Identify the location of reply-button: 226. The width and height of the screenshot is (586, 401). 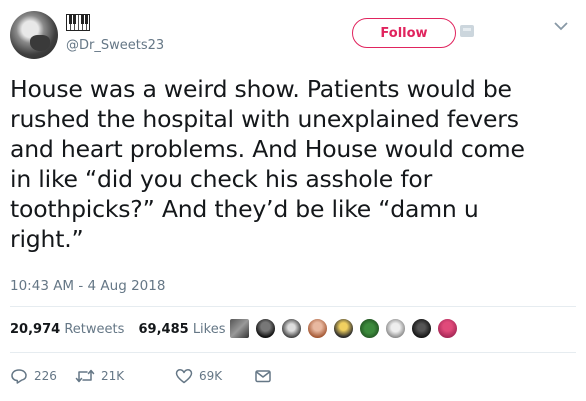
(33, 376).